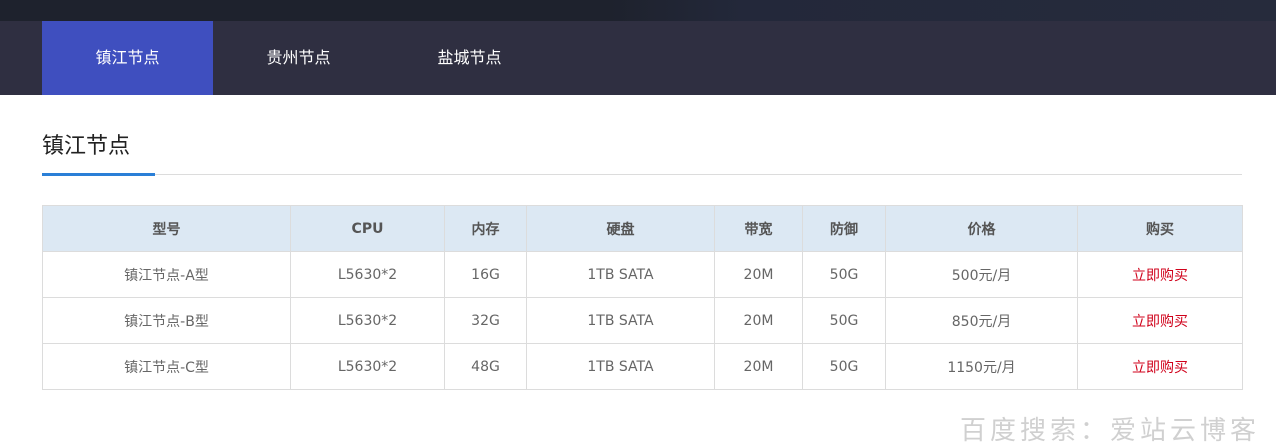 This screenshot has width=1276, height=447. What do you see at coordinates (981, 228) in the screenshot?
I see `column-header-price: 价格` at bounding box center [981, 228].